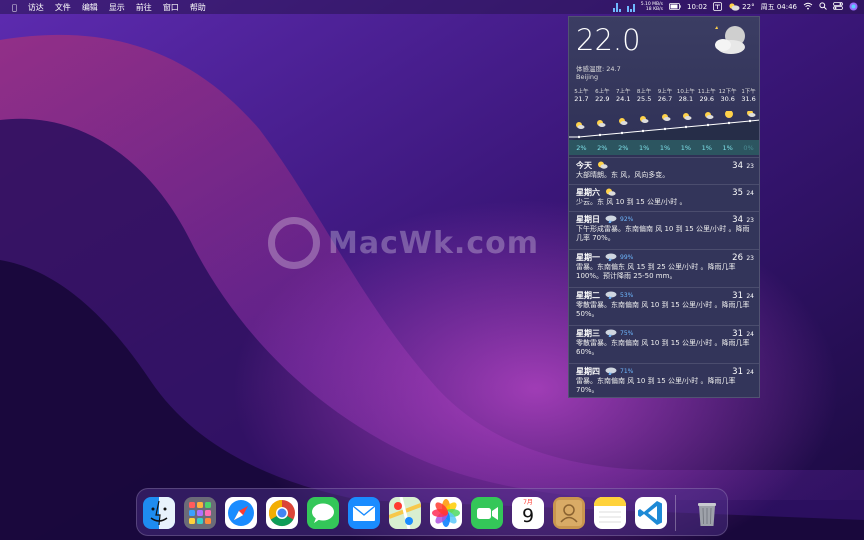 The image size is (864, 540). I want to click on chrome-icon, so click(282, 513).